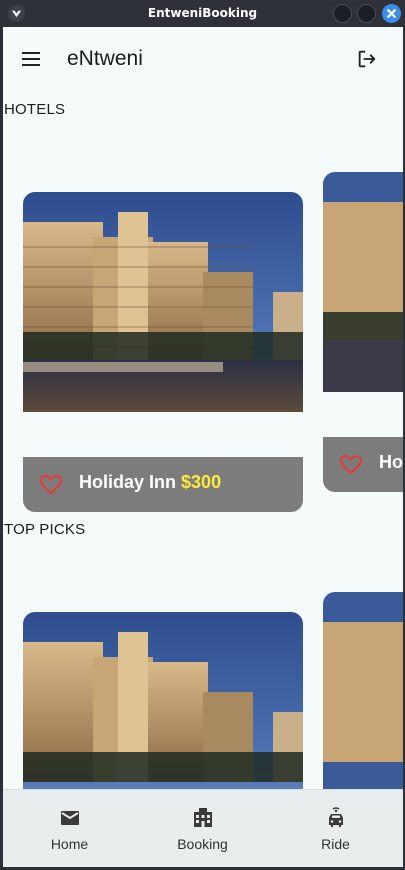 The image size is (405, 870). Describe the element at coordinates (45, 529) in the screenshot. I see `section-label-top-picks: TOP PICKS` at that location.